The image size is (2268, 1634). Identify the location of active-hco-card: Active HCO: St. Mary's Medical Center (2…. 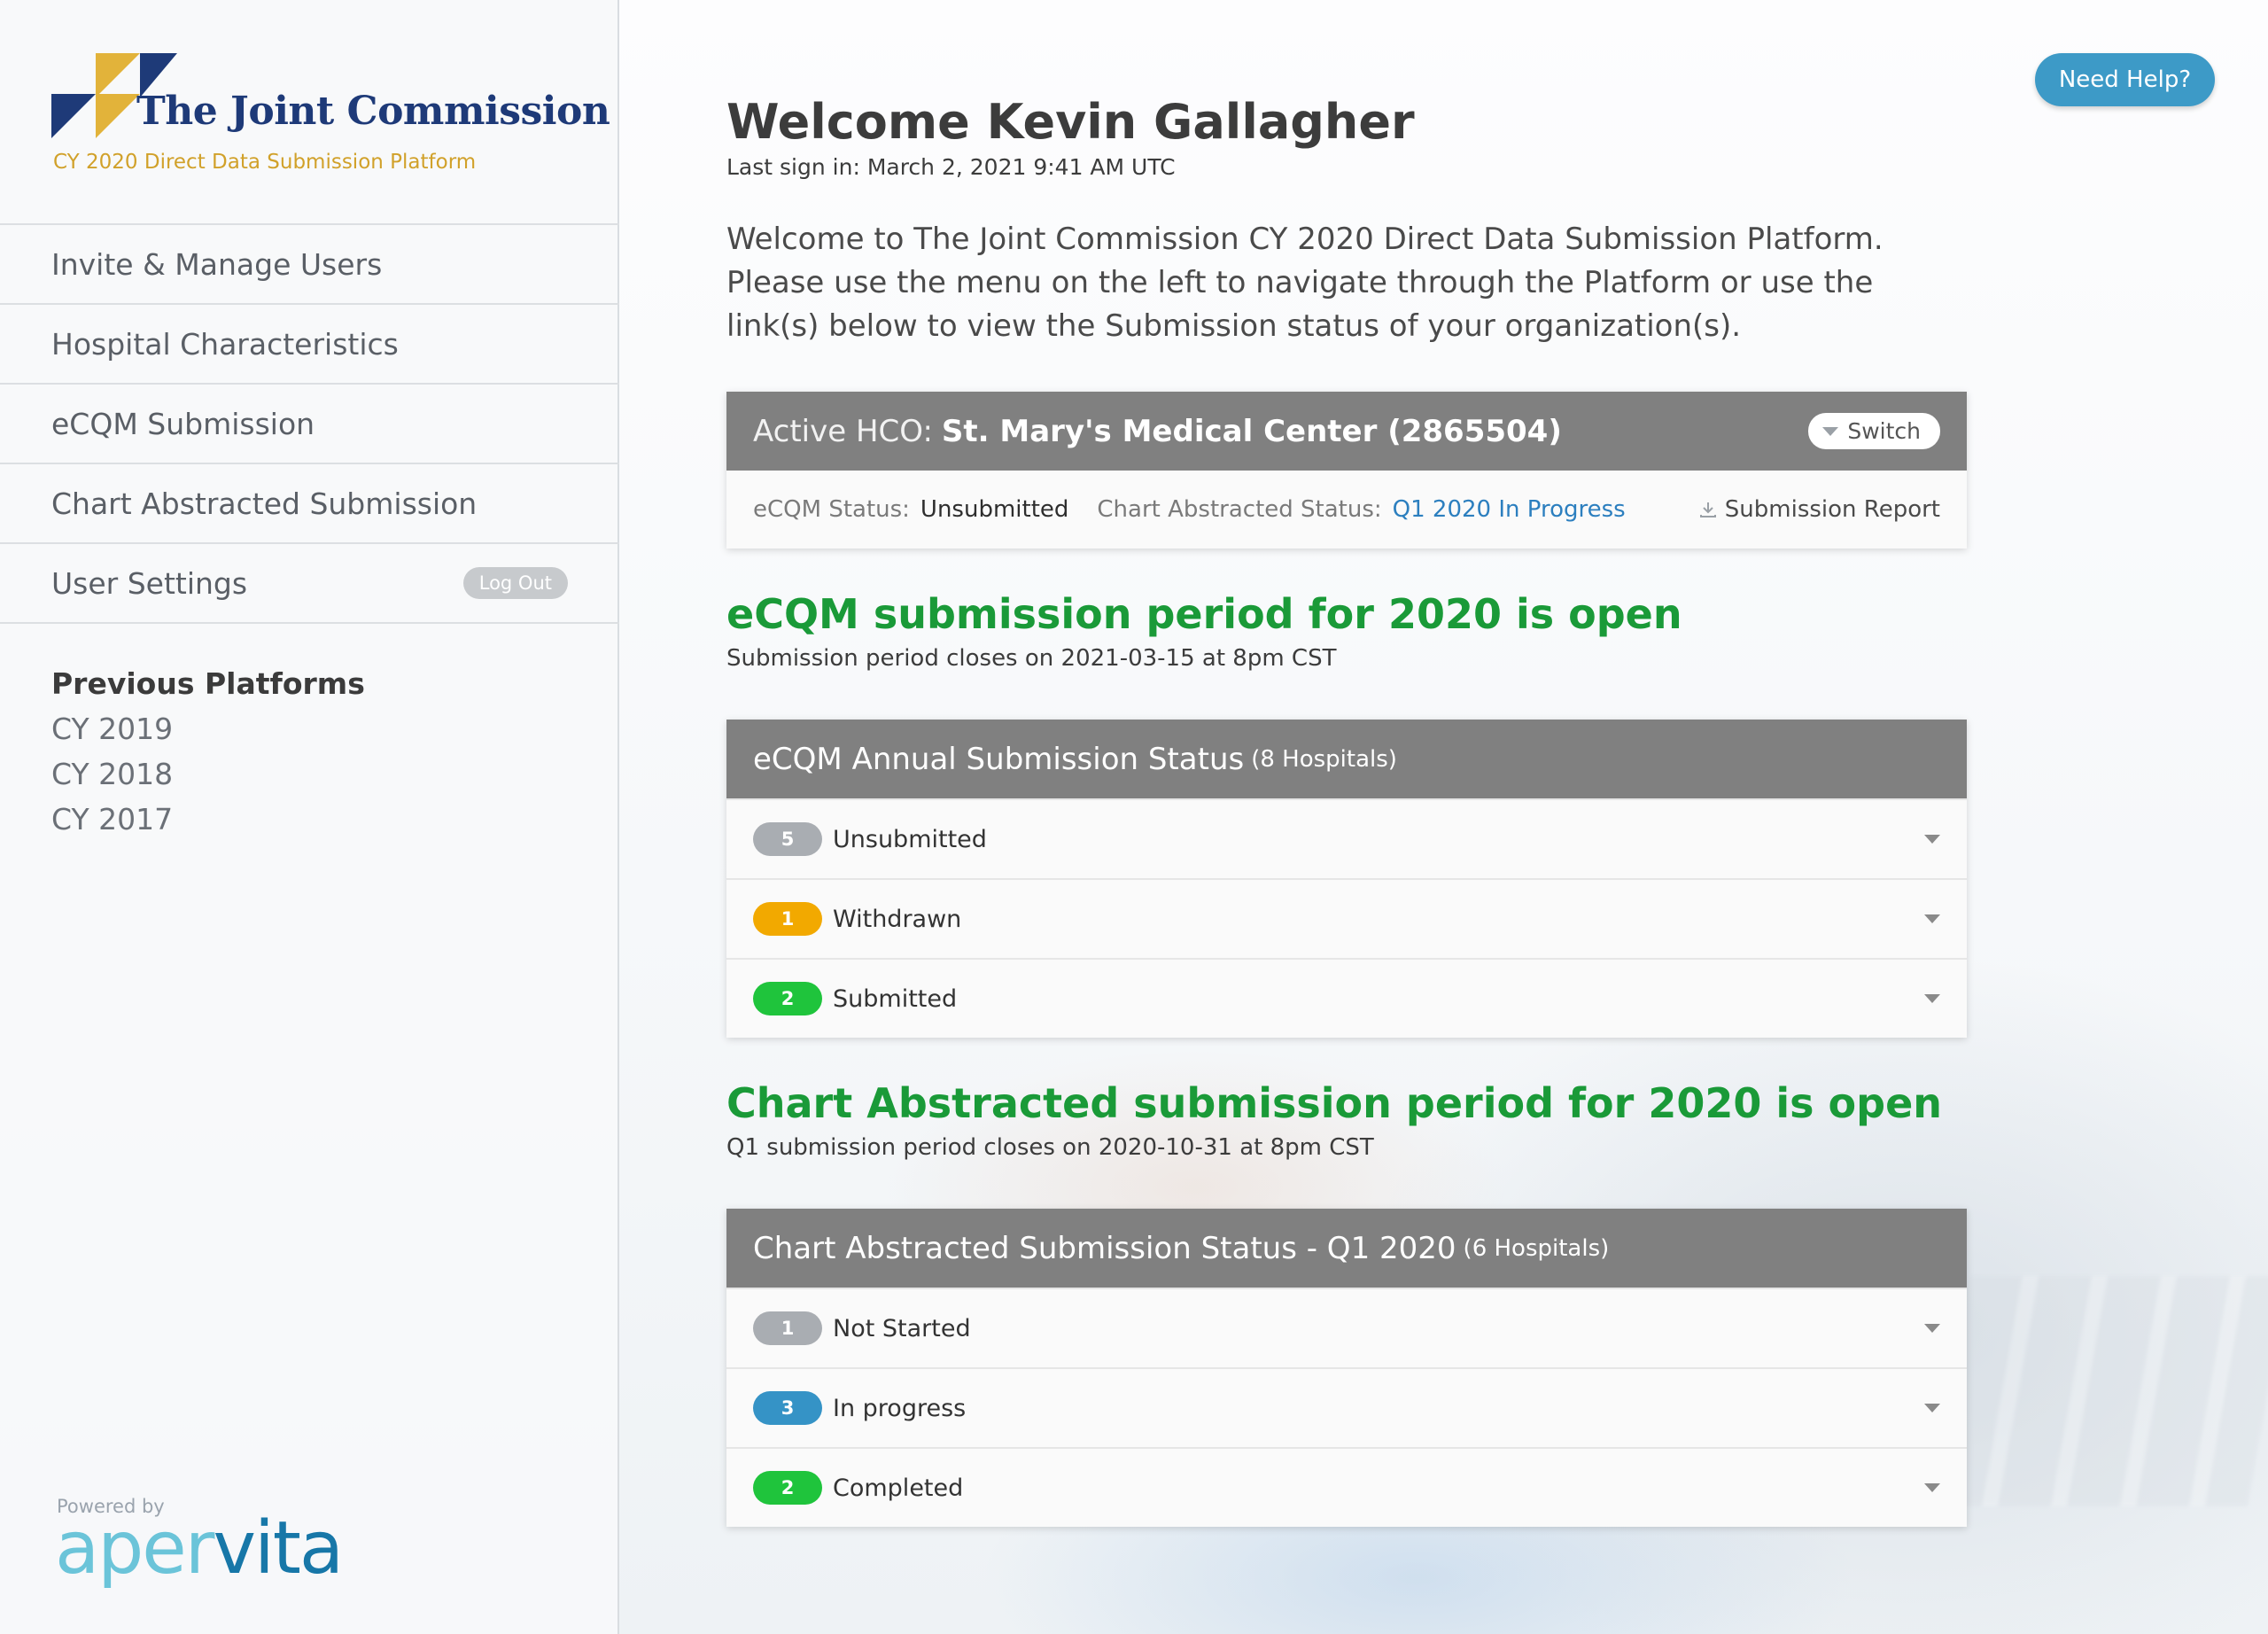
(1346, 470).